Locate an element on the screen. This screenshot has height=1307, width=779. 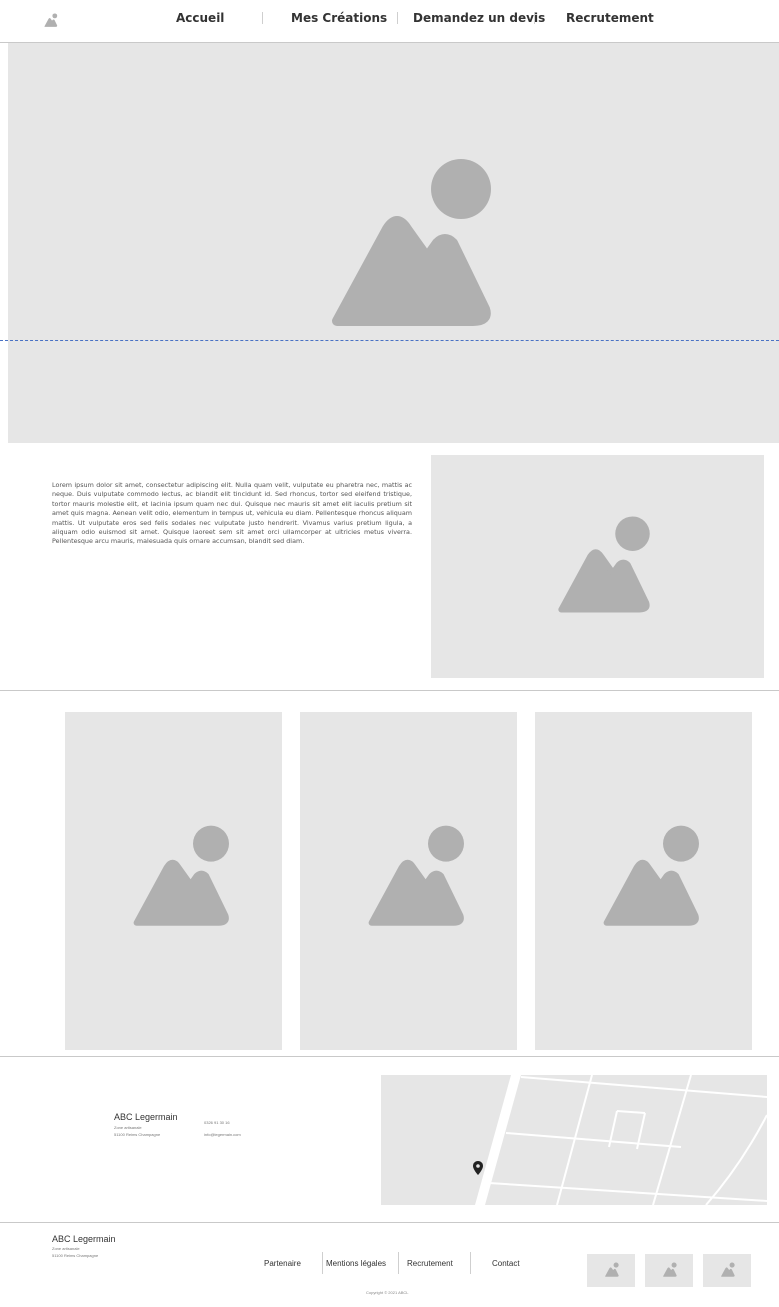
footer-link-contact: Contact is located at coordinates (506, 1263).